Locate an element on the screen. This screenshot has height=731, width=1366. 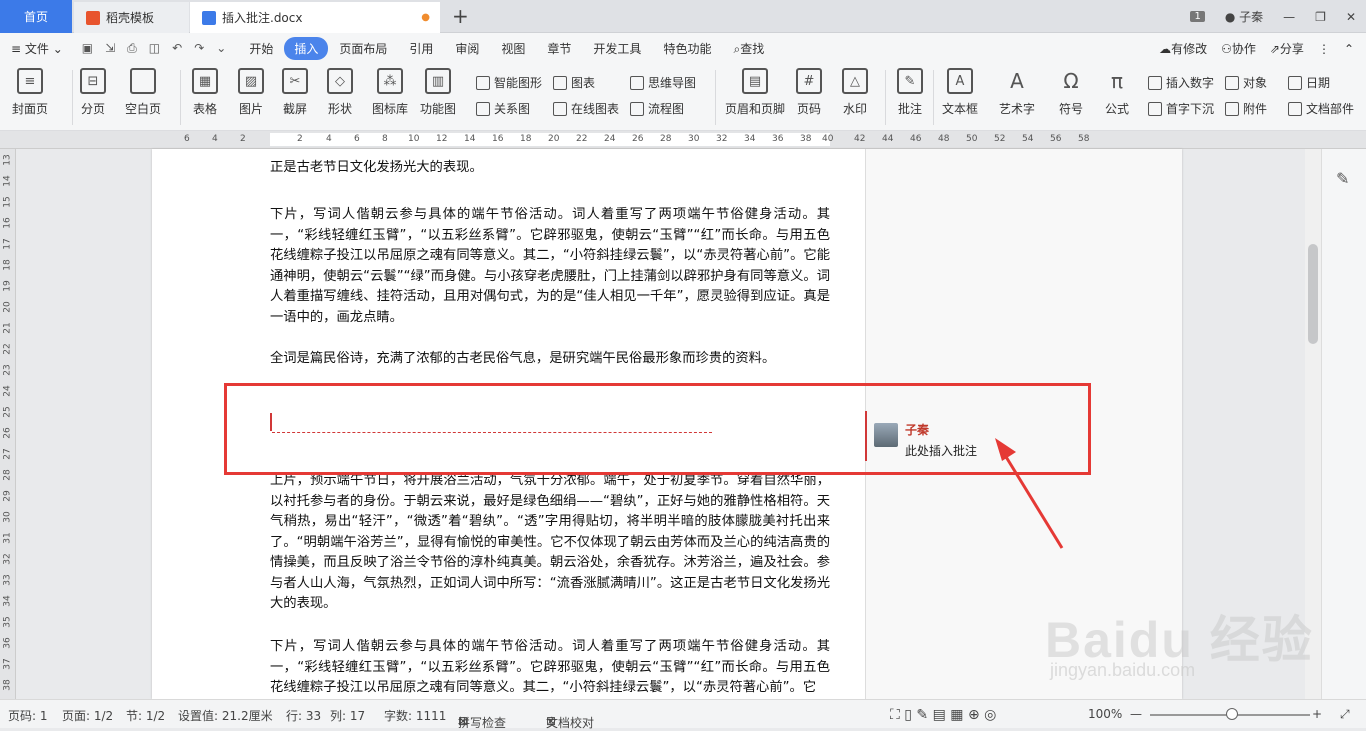
function-chart-button: ▥ 功能图 is located at coordinates (438, 92).